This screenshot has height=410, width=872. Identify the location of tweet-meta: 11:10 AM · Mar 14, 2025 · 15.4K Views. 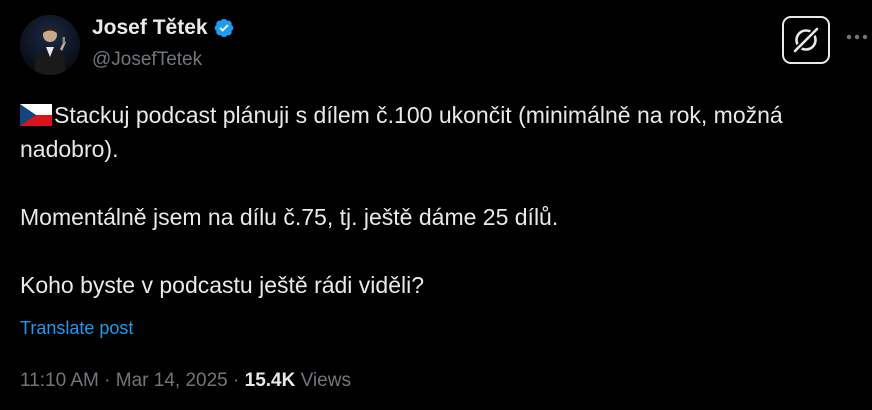
(185, 381).